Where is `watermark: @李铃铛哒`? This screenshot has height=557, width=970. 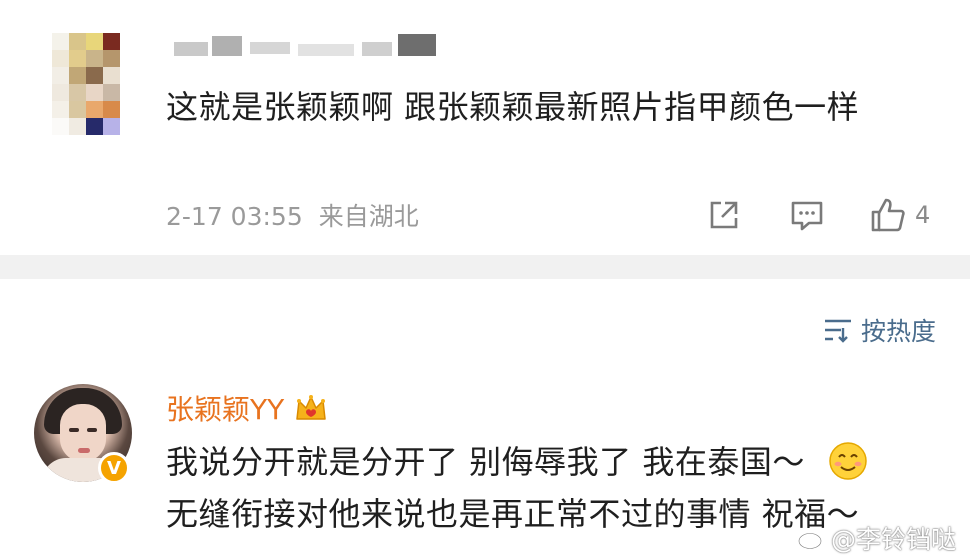 watermark: @李铃铛哒 is located at coordinates (876, 538).